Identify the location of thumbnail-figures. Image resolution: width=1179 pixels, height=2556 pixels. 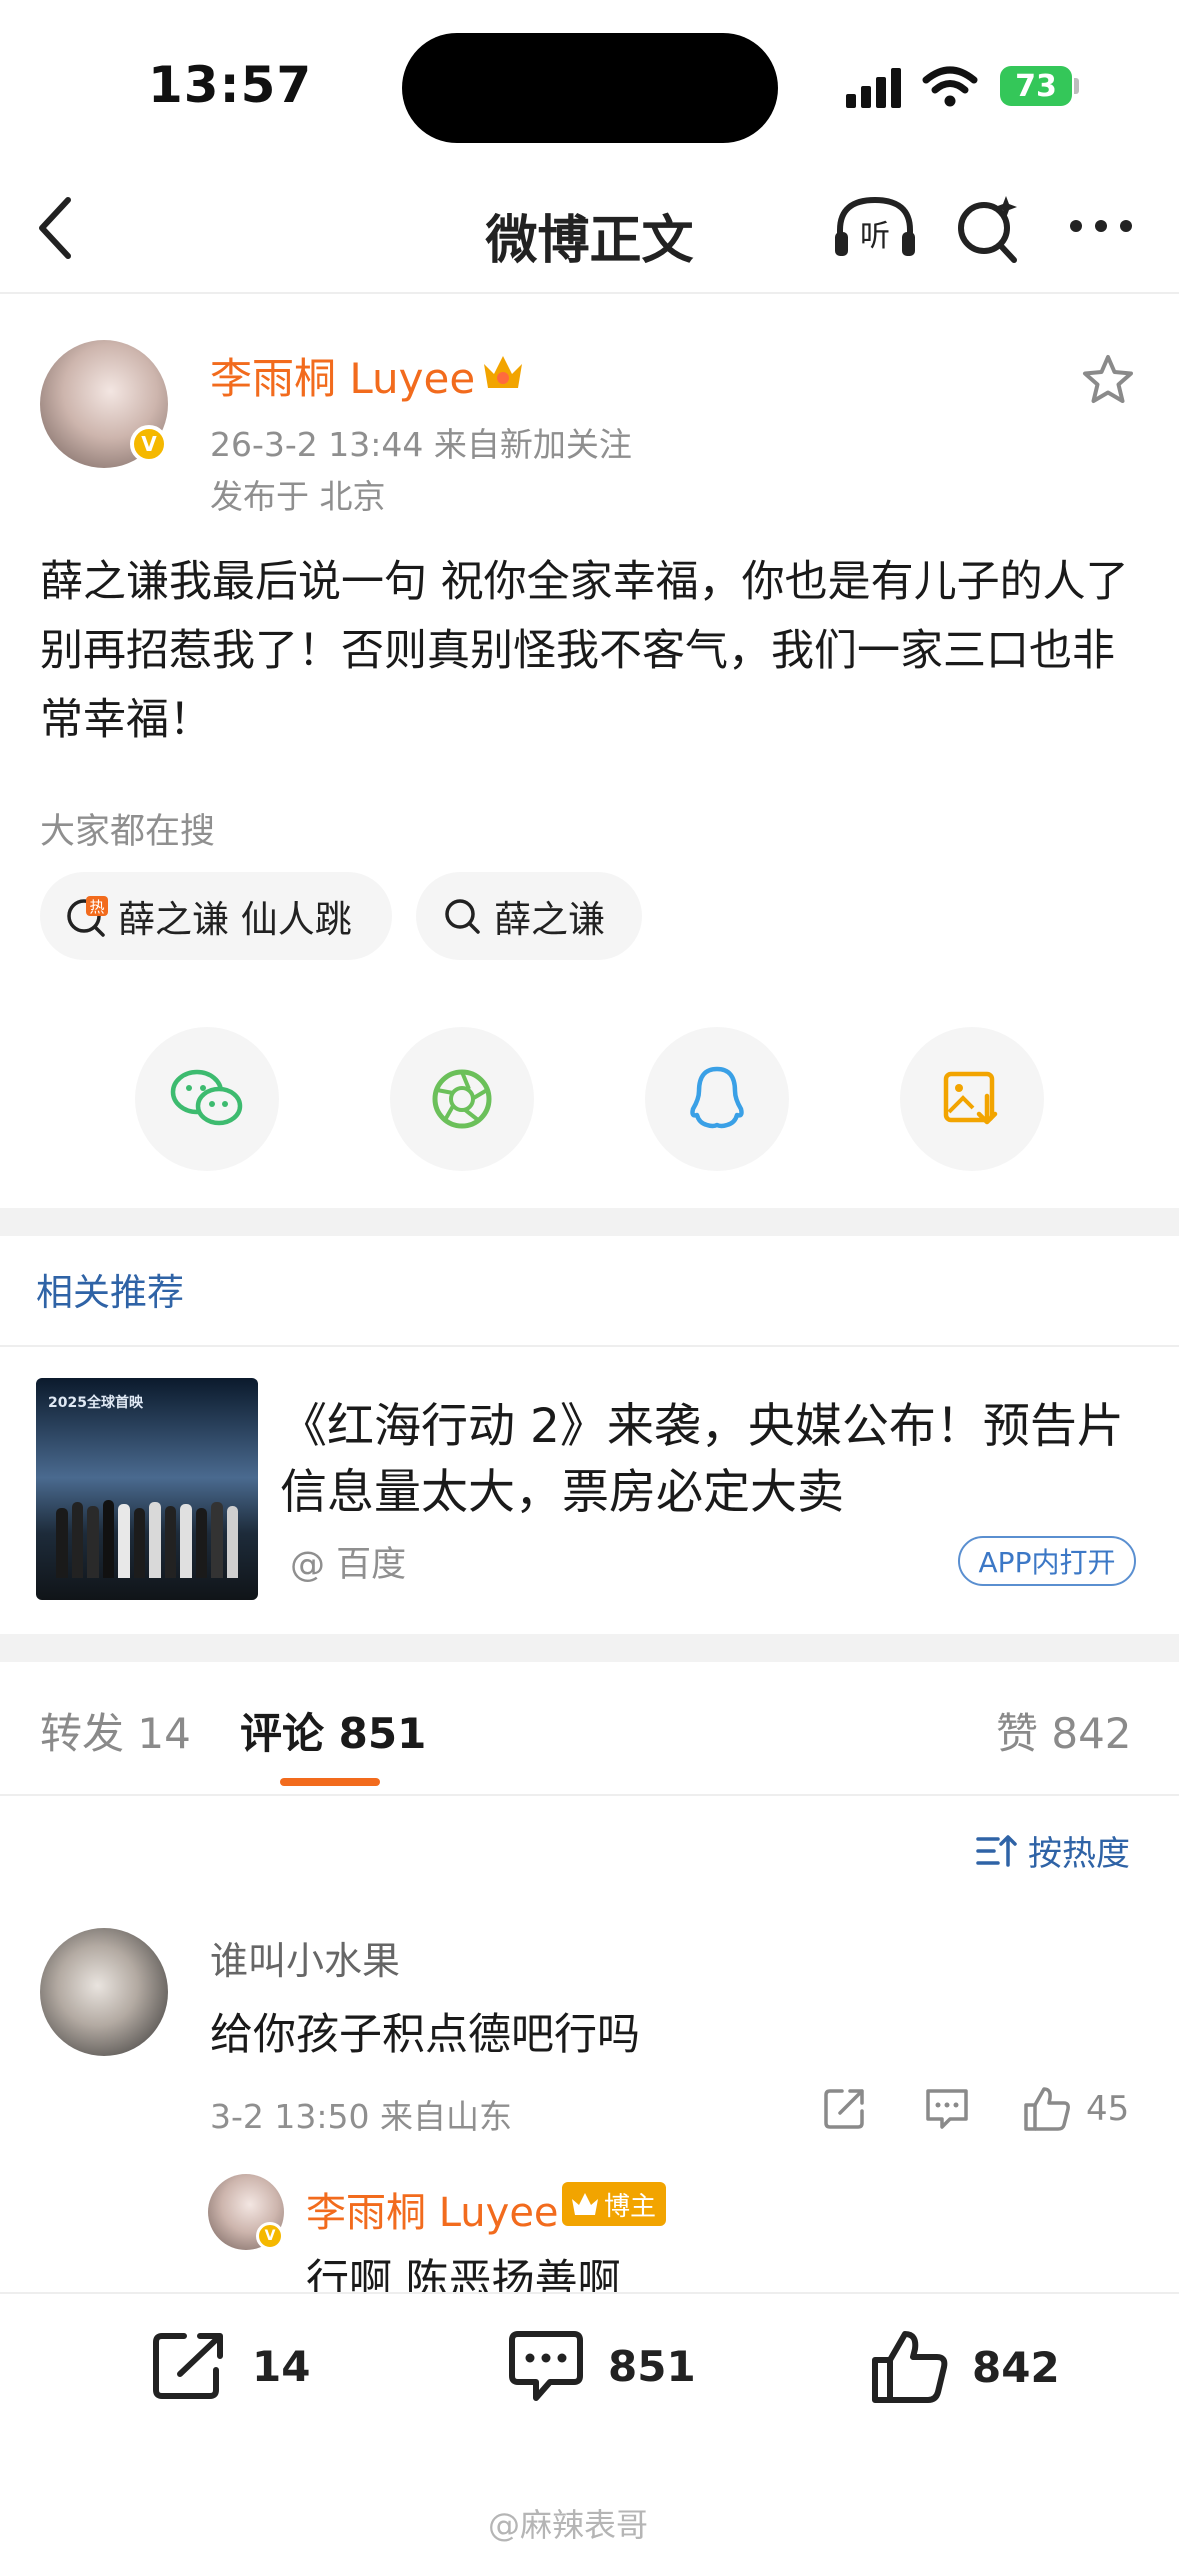
(147, 1538).